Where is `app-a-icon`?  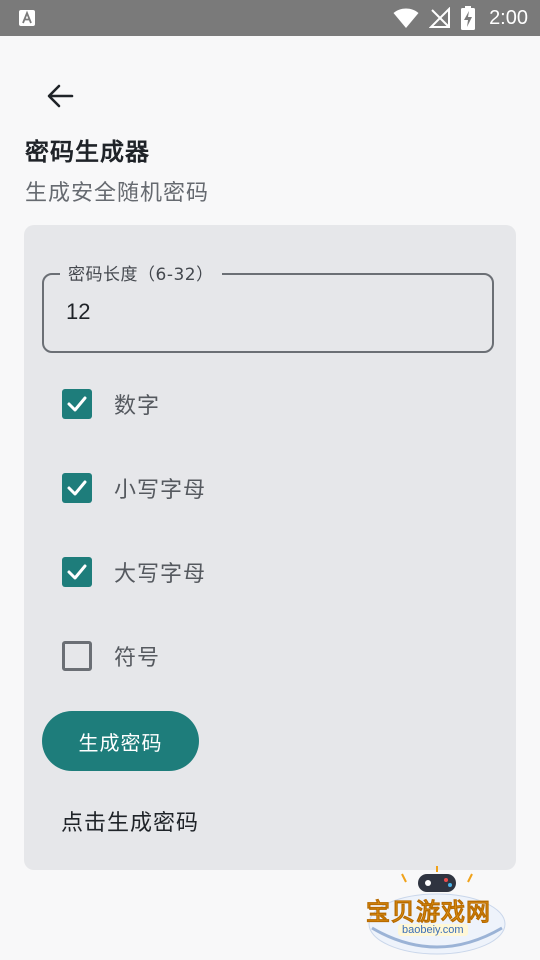 app-a-icon is located at coordinates (27, 18).